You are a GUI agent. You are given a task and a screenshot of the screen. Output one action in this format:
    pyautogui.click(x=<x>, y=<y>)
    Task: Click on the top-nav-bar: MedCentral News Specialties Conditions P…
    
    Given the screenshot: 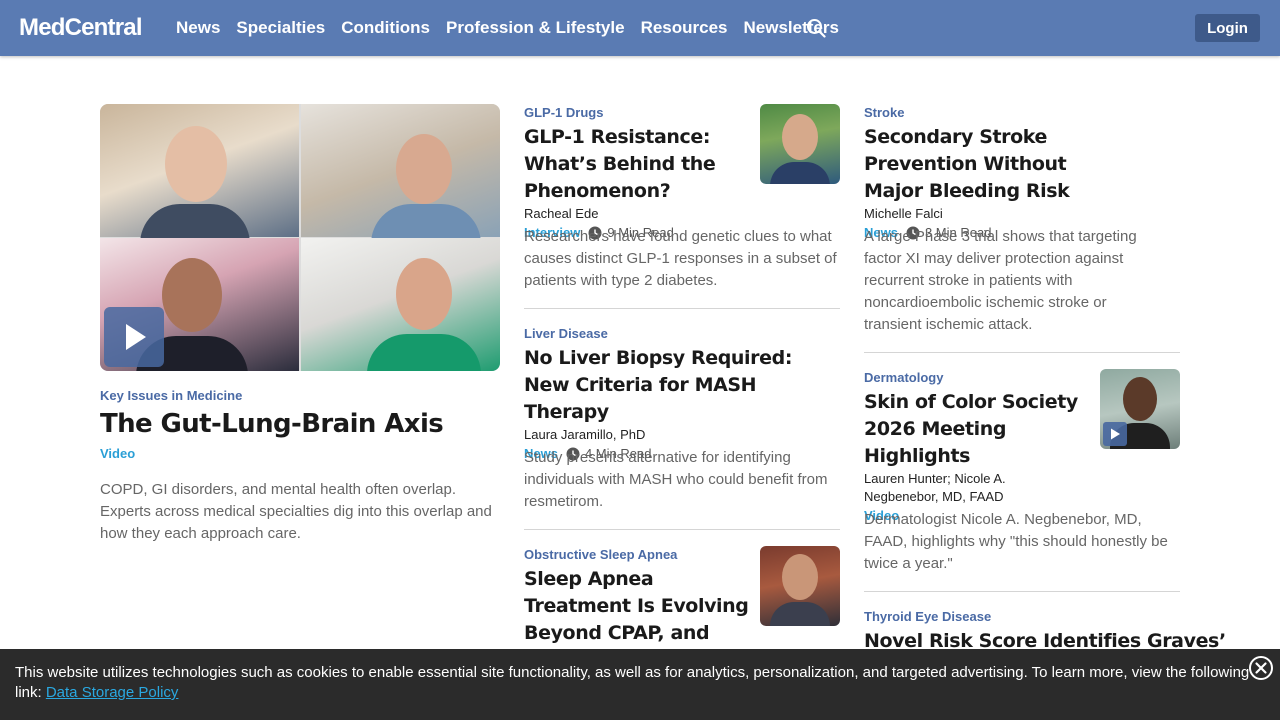 What is the action you would take?
    pyautogui.click(x=640, y=28)
    